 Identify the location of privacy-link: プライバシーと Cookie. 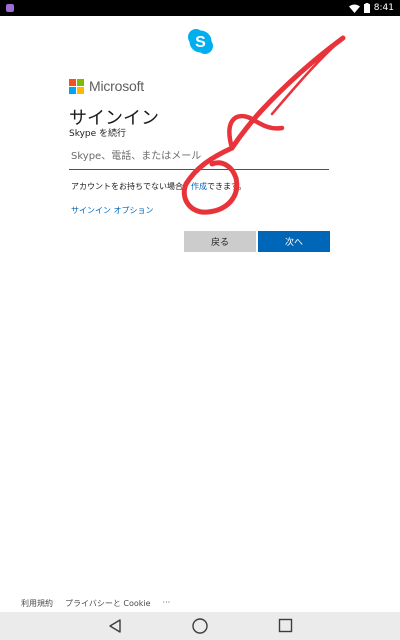
(108, 603).